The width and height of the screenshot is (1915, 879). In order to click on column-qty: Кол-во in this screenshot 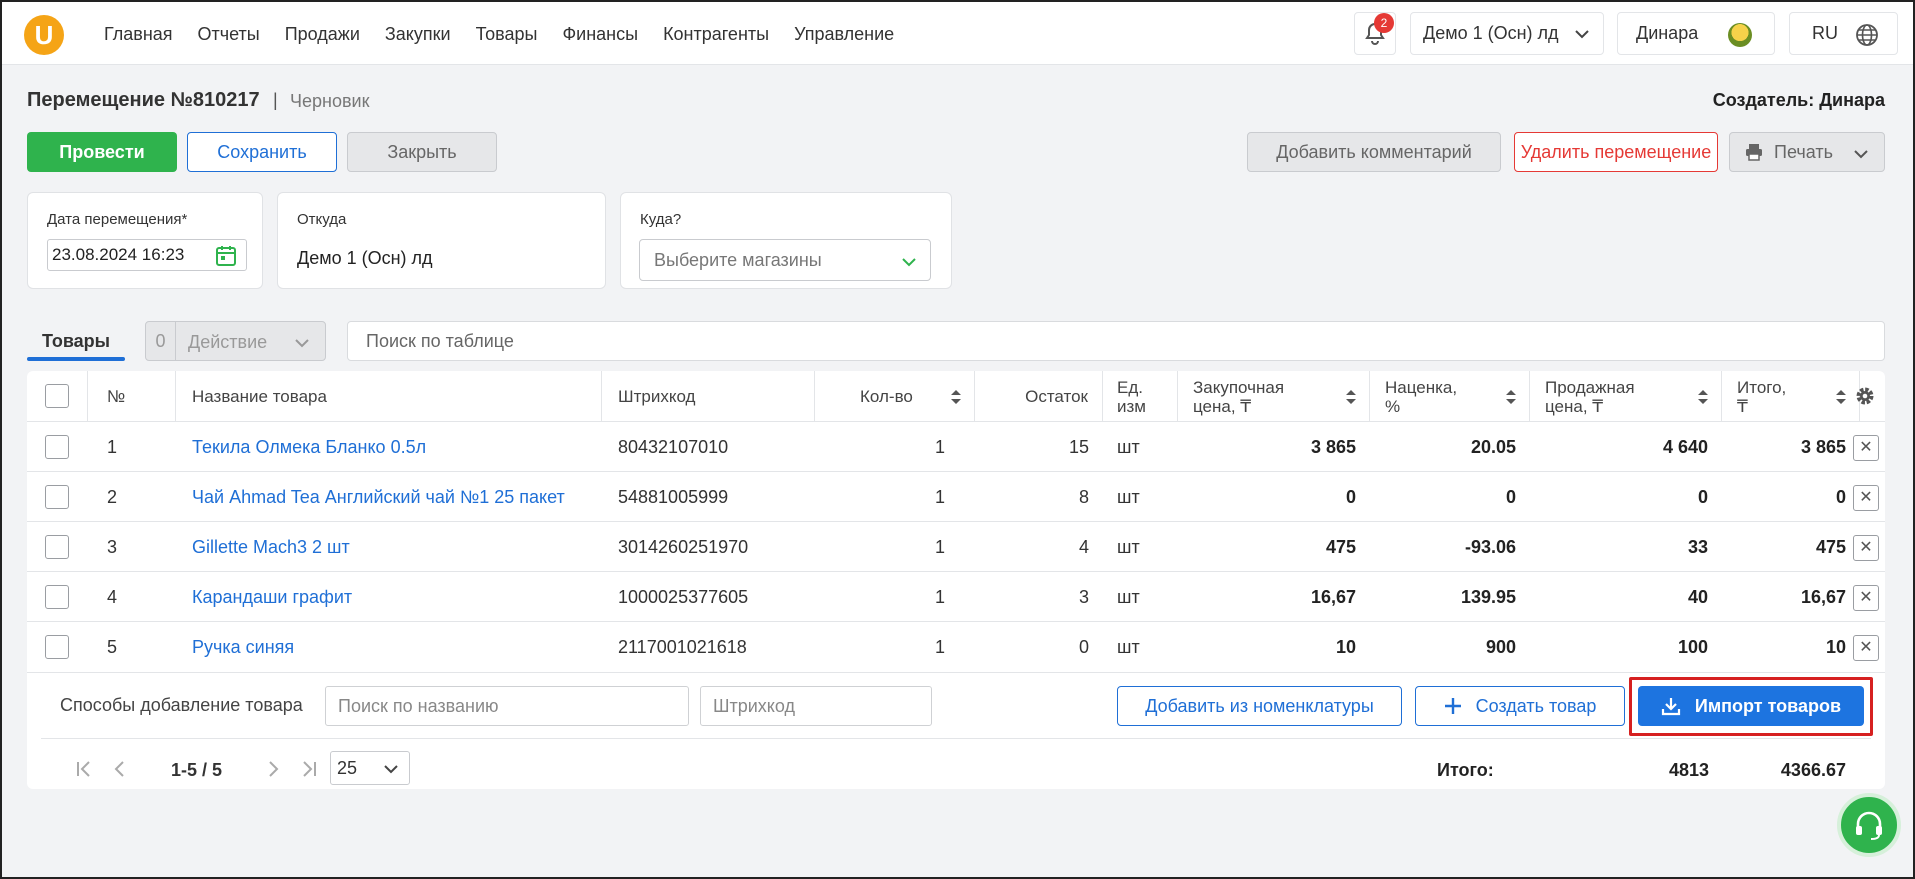, I will do `click(895, 396)`.